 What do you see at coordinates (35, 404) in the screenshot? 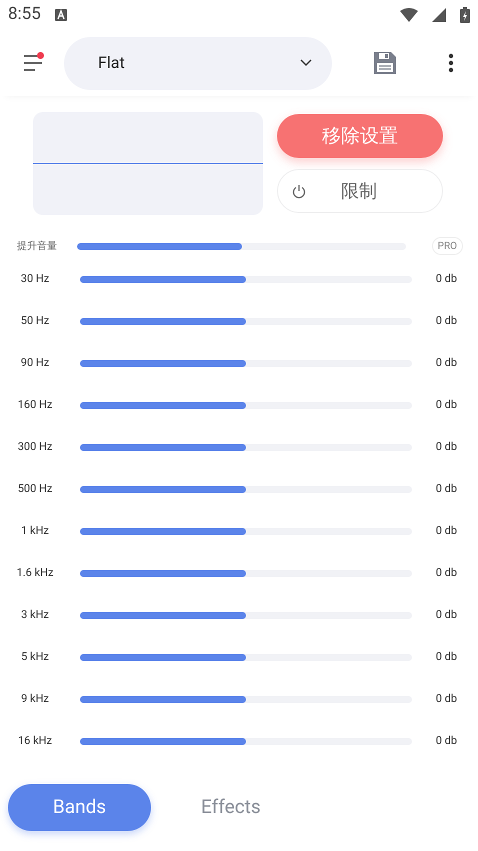
I see `frequency-label: 160 Hz` at bounding box center [35, 404].